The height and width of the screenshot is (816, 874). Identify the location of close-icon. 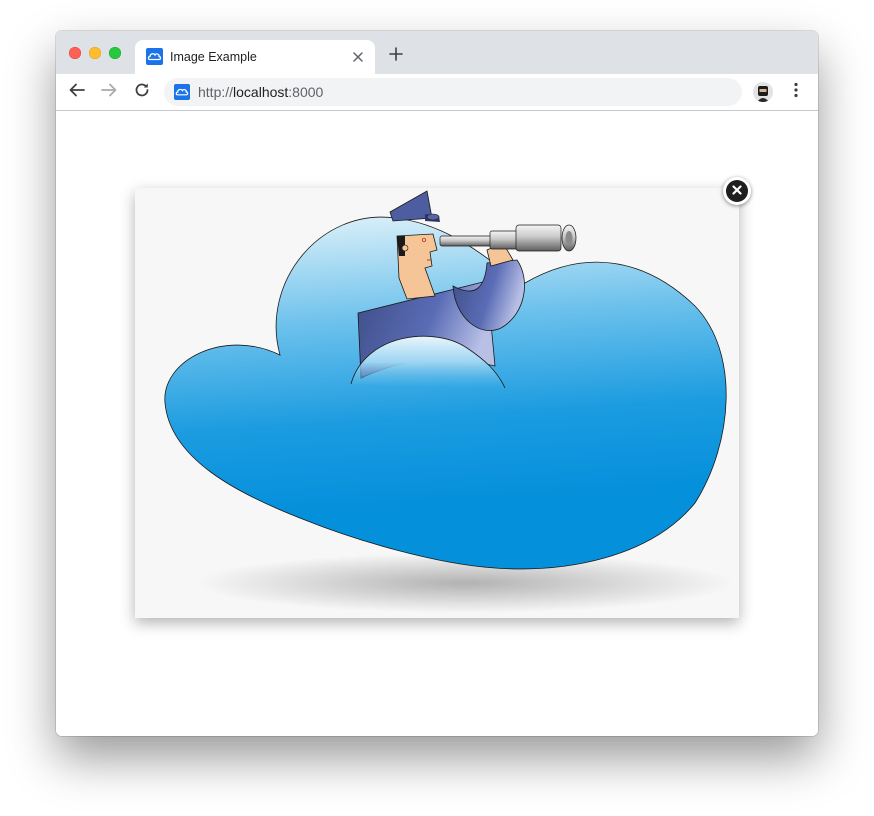
(737, 191).